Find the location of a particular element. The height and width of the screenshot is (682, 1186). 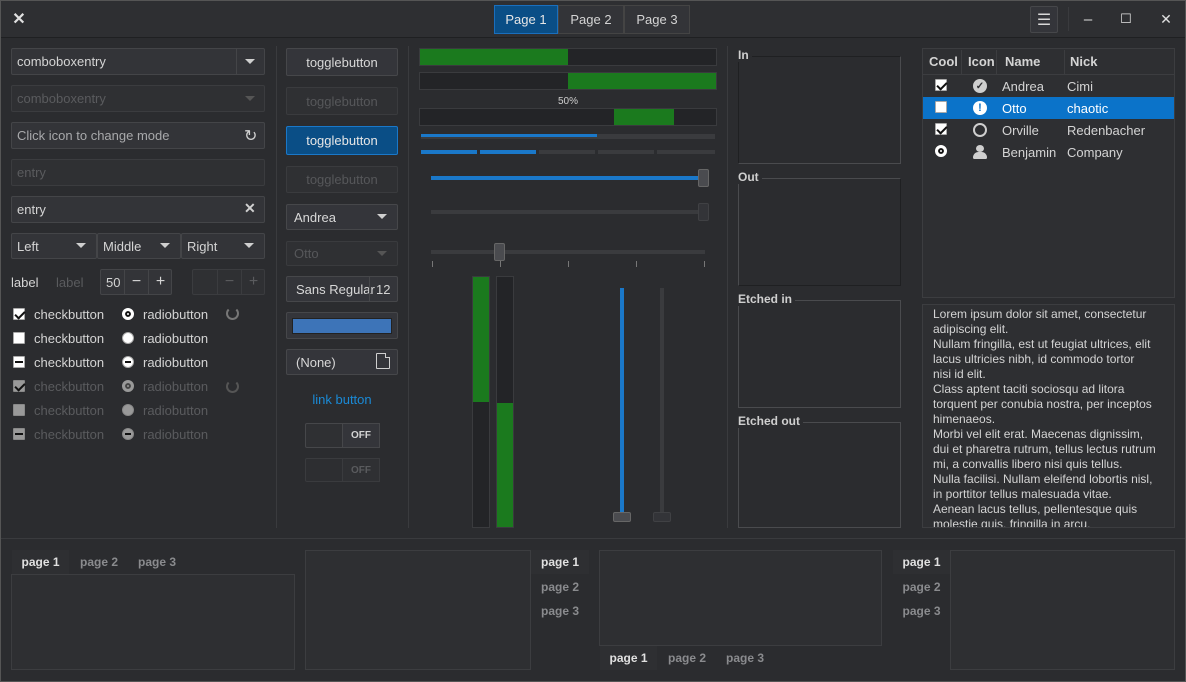

row-name: Otto is located at coordinates (1014, 108).